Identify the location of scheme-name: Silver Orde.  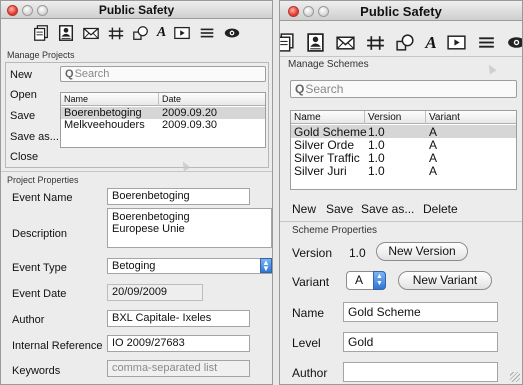
(324, 145).